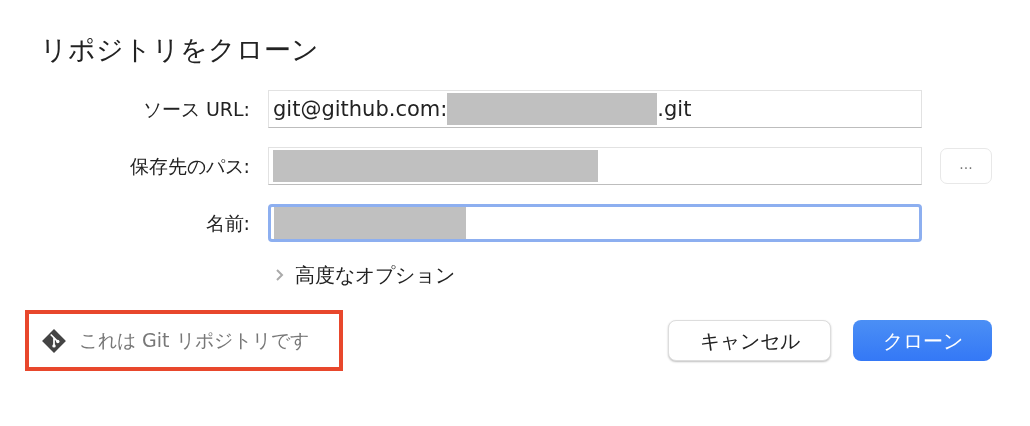  Describe the element at coordinates (227, 224) in the screenshot. I see `field-label: 名前:` at that location.